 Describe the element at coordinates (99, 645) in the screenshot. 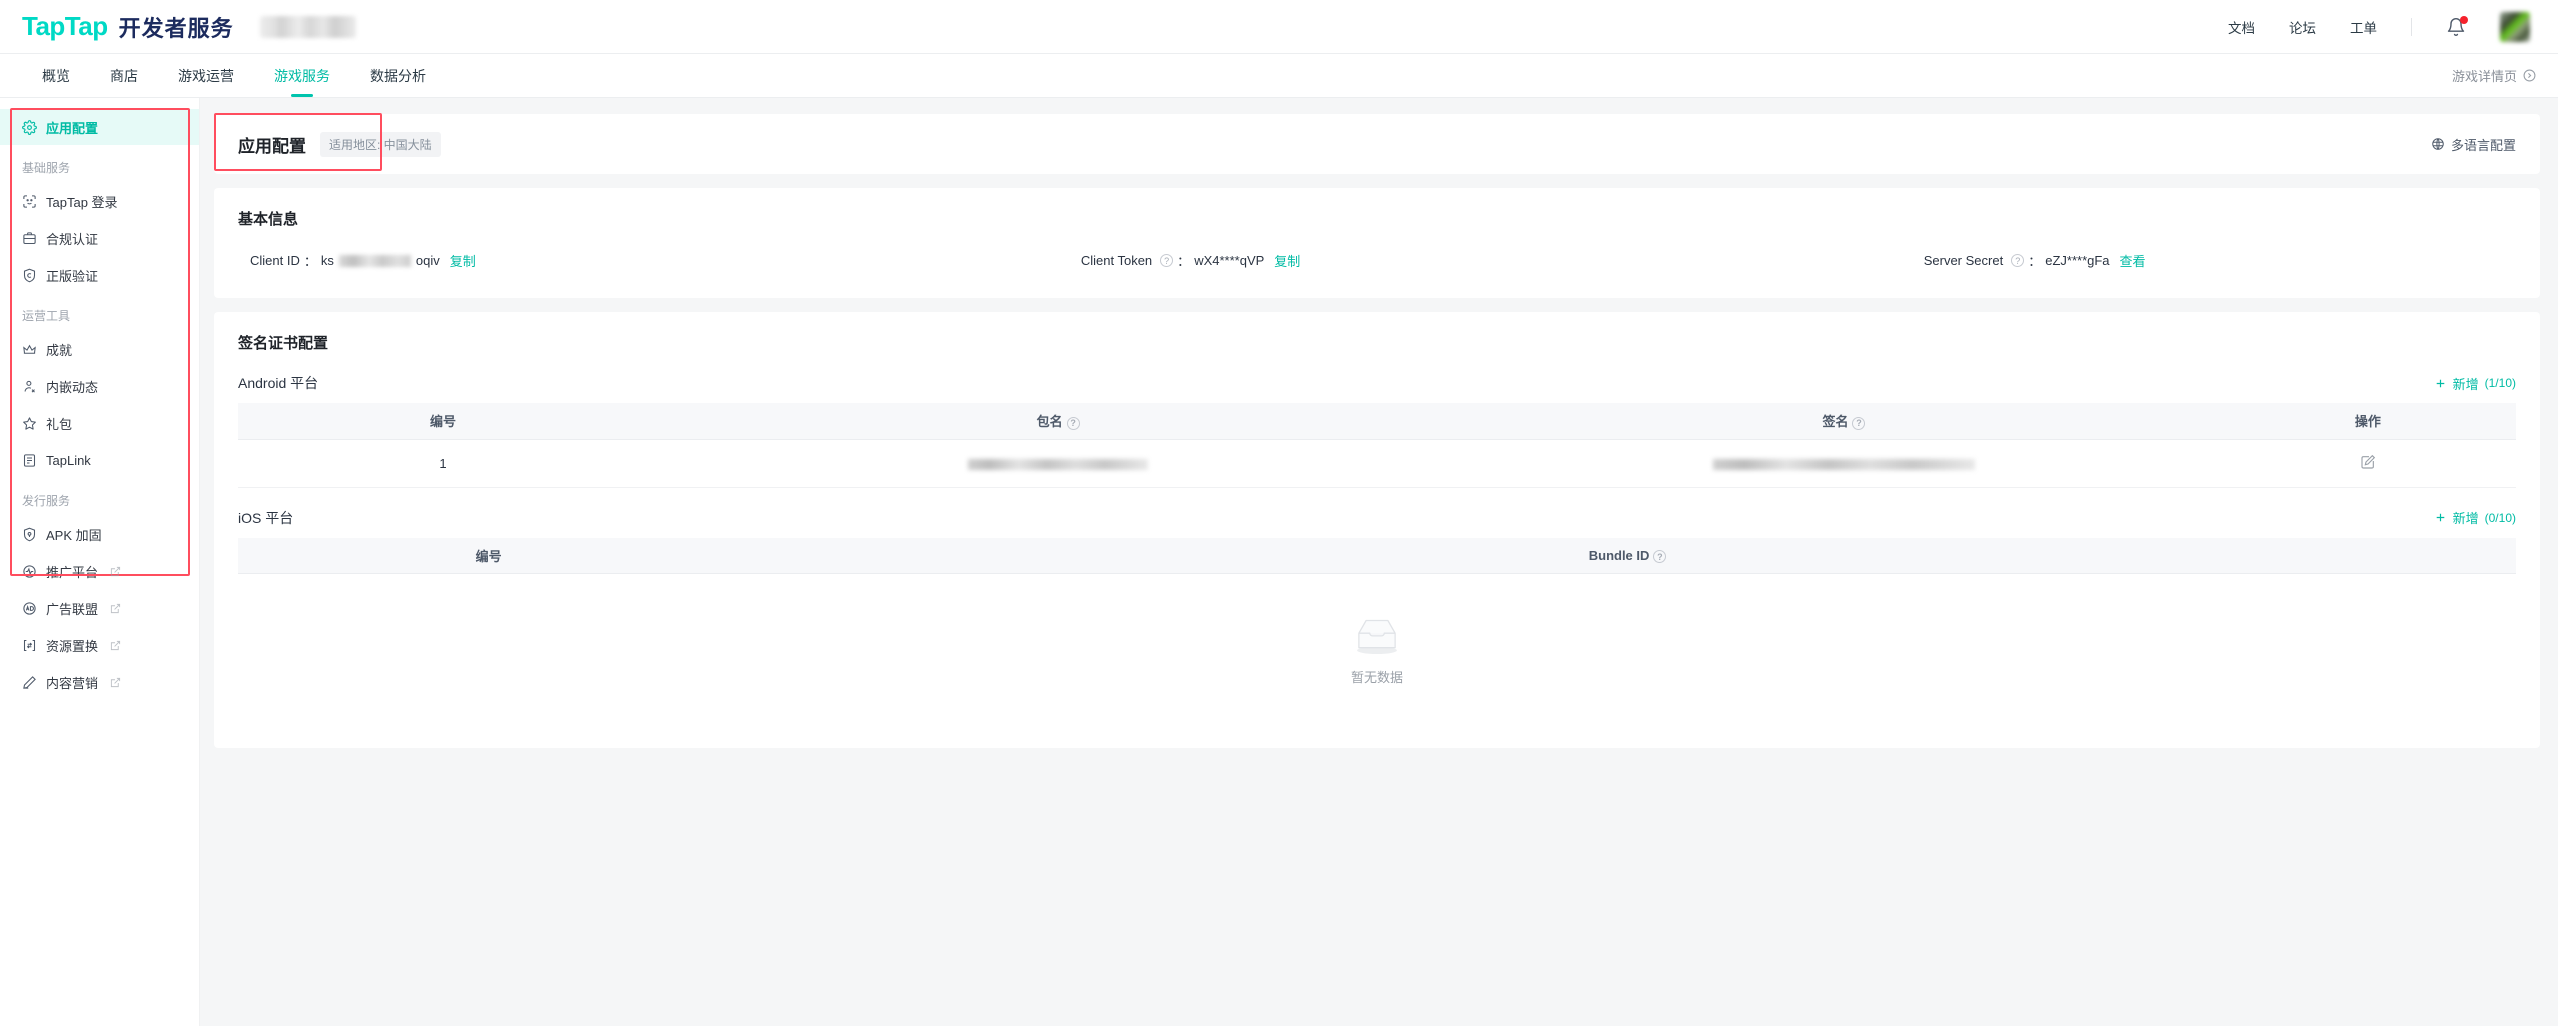

I see `sidebar-item-resource-swap: 资源置换` at that location.